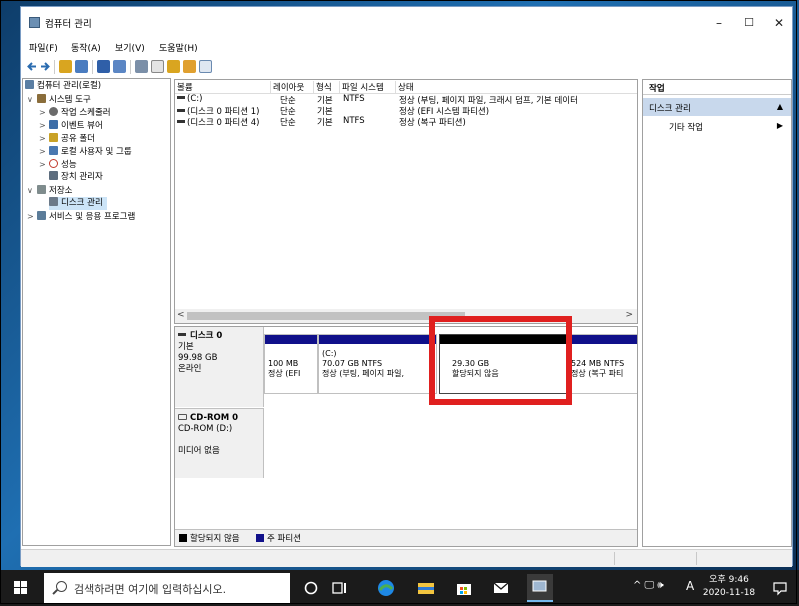  I want to click on partition-c: (C:) 70.07 GB NTFS 정상 (부팅, 페이지 파일,, so click(377, 364).